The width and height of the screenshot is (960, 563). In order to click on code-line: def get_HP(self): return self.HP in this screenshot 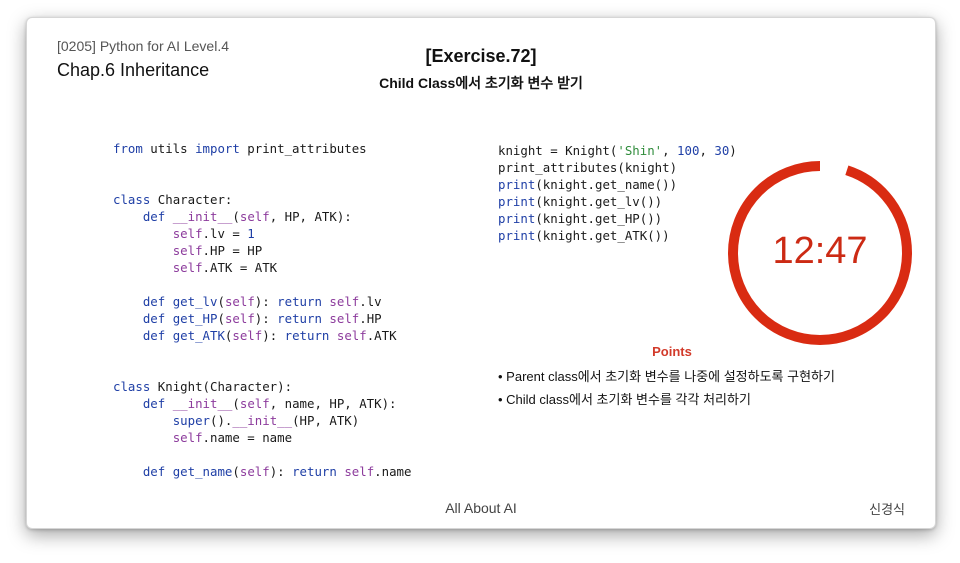, I will do `click(262, 318)`.